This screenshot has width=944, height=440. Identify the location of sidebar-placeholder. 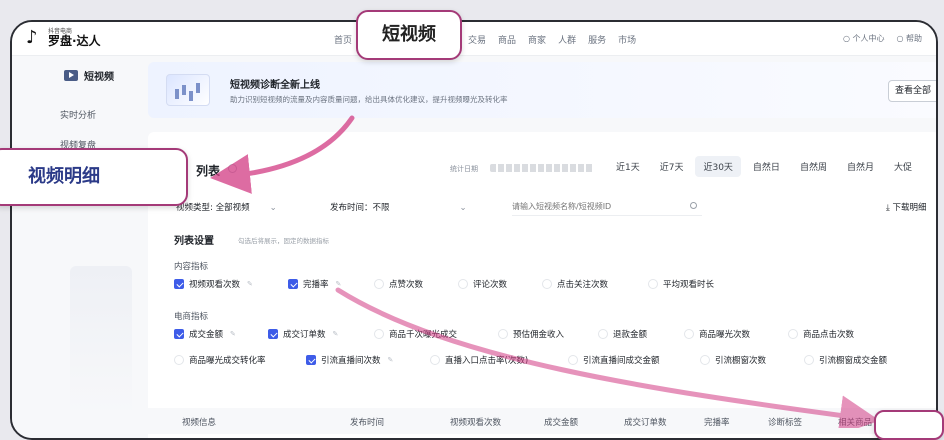
(101, 341).